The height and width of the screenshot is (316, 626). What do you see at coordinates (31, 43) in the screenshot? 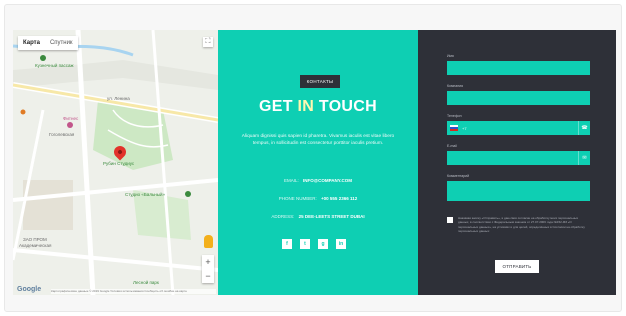
I see `map-tab-map: Карта` at bounding box center [31, 43].